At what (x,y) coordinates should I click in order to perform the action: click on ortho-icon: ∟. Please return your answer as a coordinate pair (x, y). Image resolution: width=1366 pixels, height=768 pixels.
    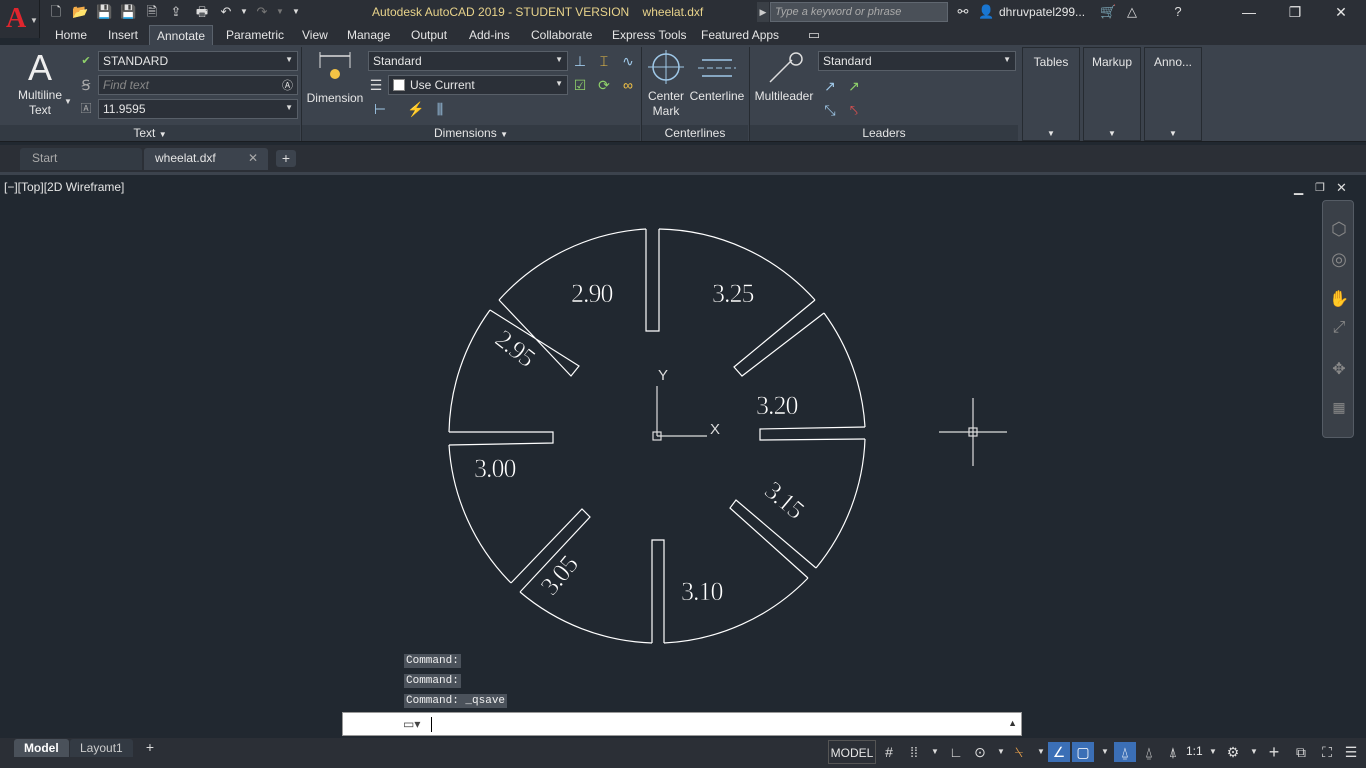
    Looking at the image, I should click on (956, 752).